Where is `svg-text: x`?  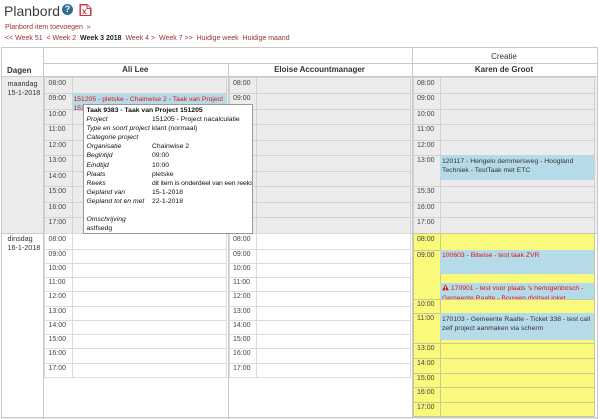 svg-text: x is located at coordinates (84, 10).